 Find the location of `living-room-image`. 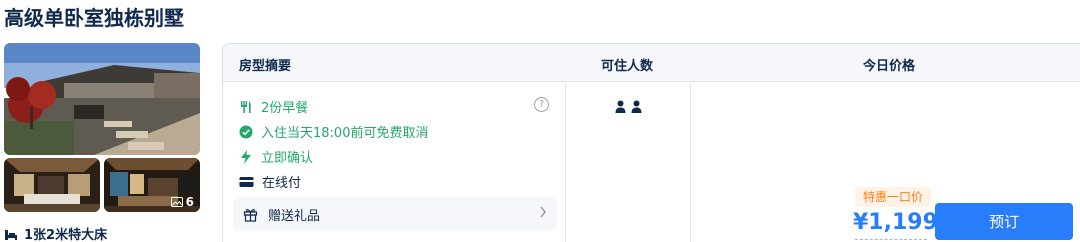

living-room-image is located at coordinates (52, 185).